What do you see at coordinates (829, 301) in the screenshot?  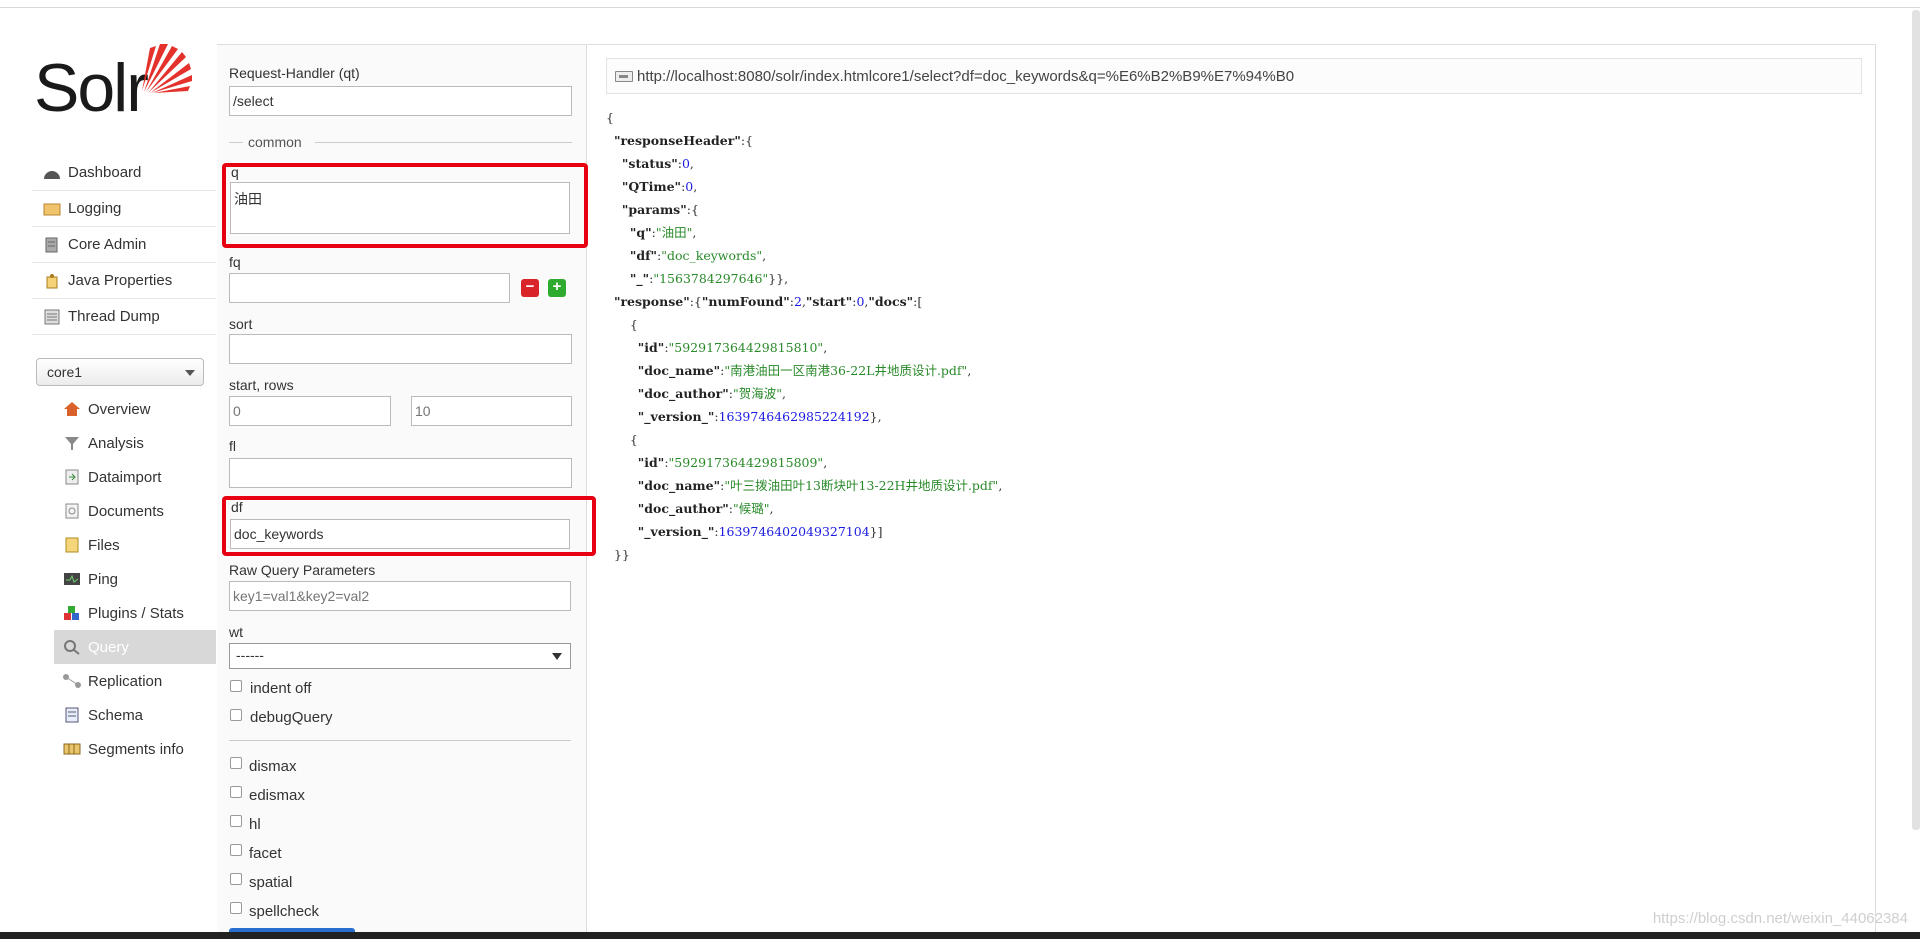 I see `json-token: "start"` at bounding box center [829, 301].